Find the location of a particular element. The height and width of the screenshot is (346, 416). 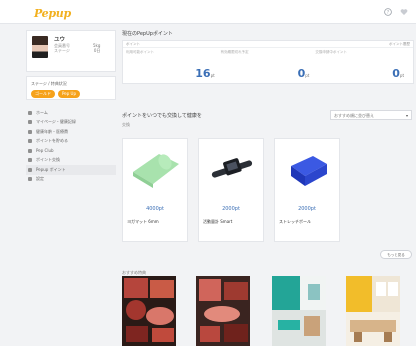

stage-box: ステージ / 特典状況 ゴールド Pep Up is located at coordinates (71, 88).